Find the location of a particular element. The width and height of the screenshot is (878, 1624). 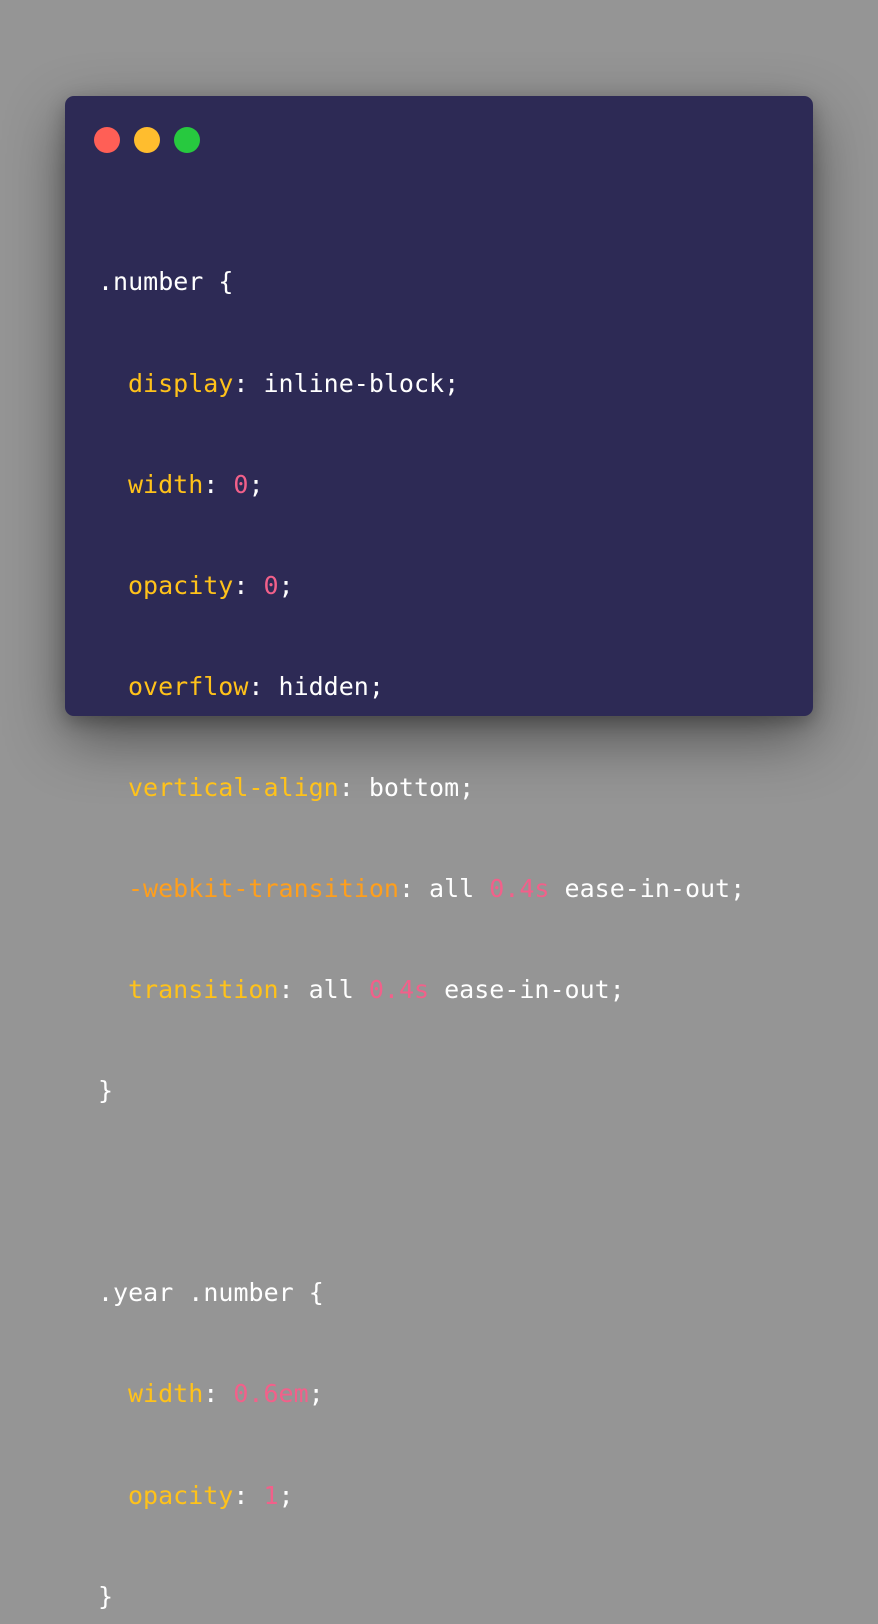

code-line: overflow: hidden; is located at coordinates (421, 687).